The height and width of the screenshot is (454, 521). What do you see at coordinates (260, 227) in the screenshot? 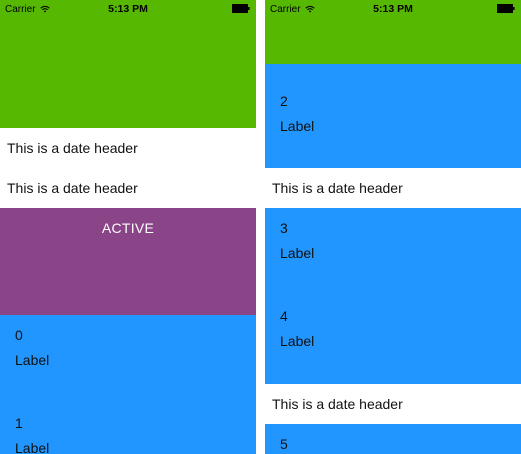
I see `divider` at bounding box center [260, 227].